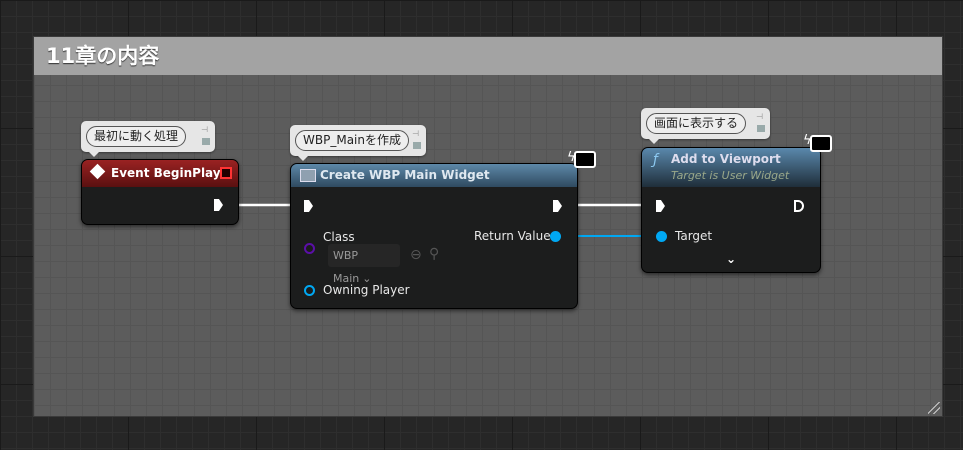 The image size is (963, 450). Describe the element at coordinates (730, 175) in the screenshot. I see `node-subtitle: Target is User Widget` at that location.